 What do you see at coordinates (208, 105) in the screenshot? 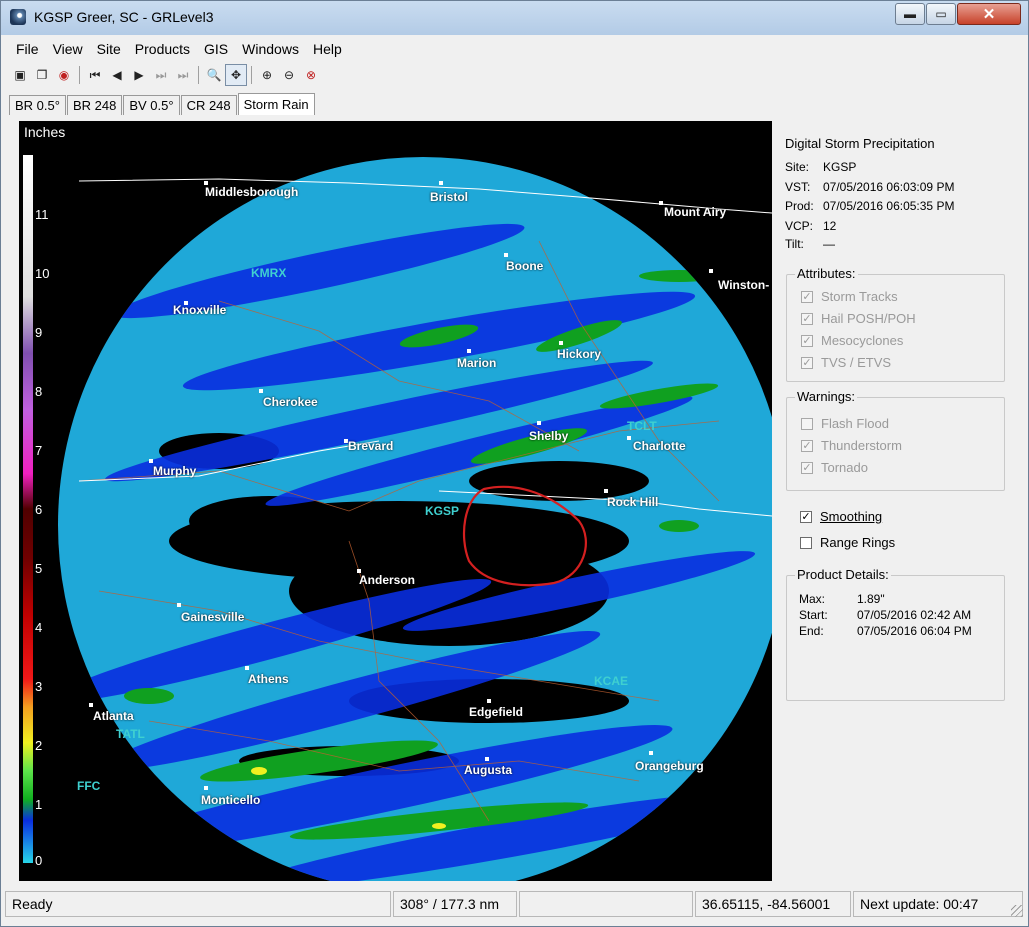
I see `tab-cr-248: CR 248` at bounding box center [208, 105].